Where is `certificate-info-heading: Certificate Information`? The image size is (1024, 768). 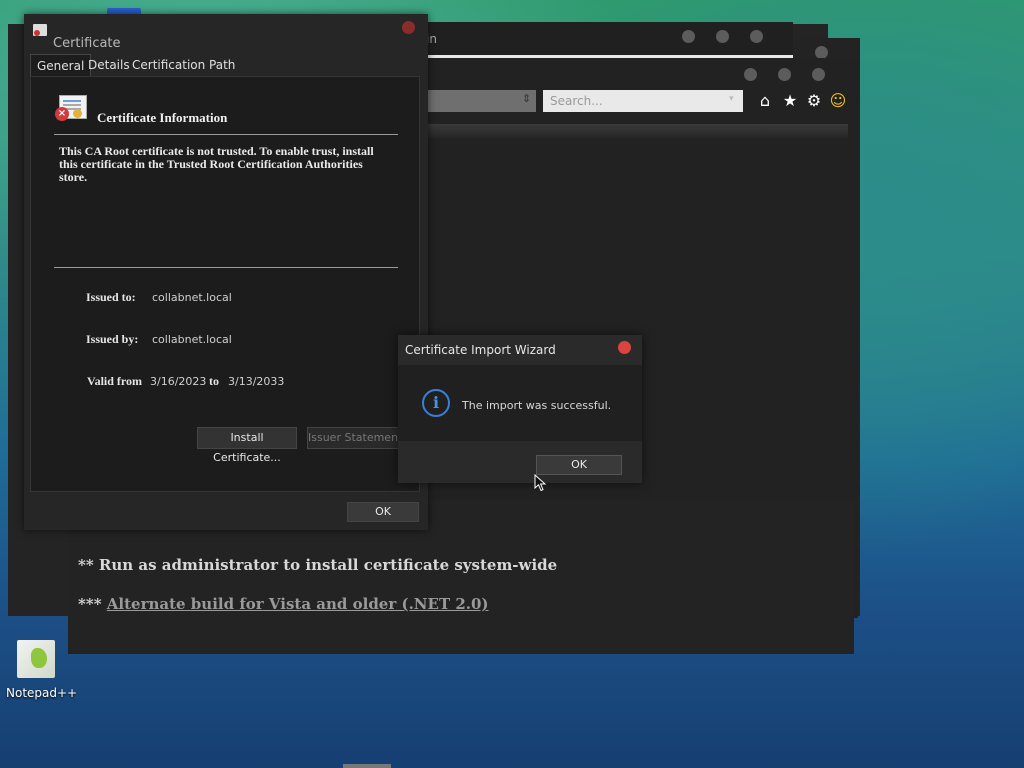
certificate-info-heading: Certificate Information is located at coordinates (162, 117).